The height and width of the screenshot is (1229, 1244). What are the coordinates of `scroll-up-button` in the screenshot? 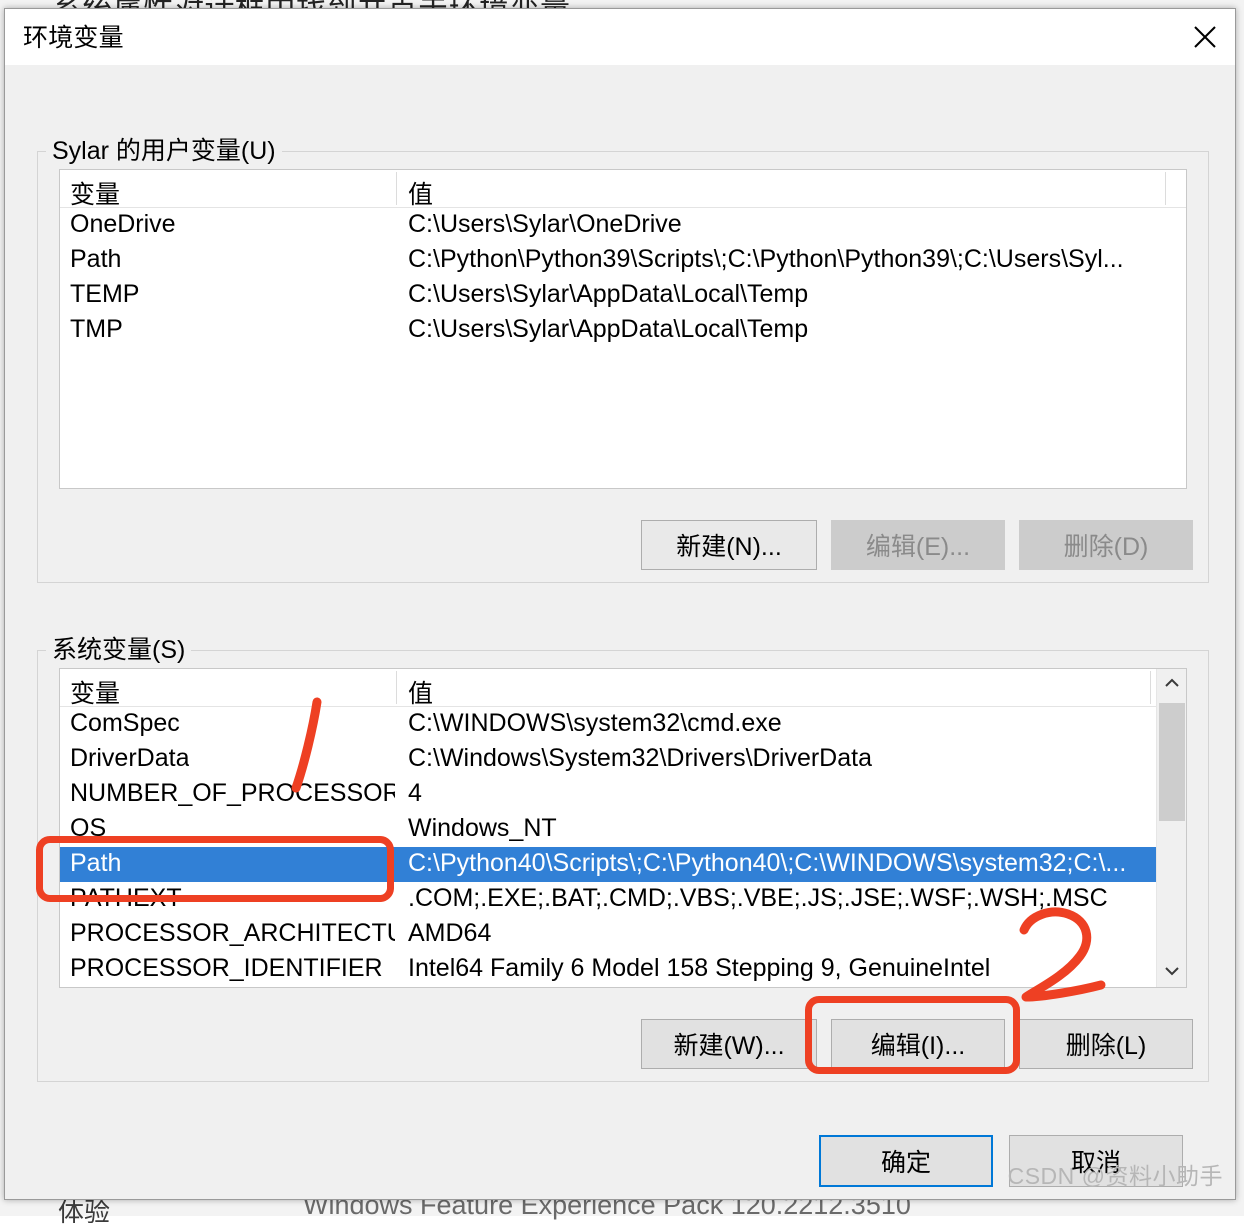 It's located at (1171, 684).